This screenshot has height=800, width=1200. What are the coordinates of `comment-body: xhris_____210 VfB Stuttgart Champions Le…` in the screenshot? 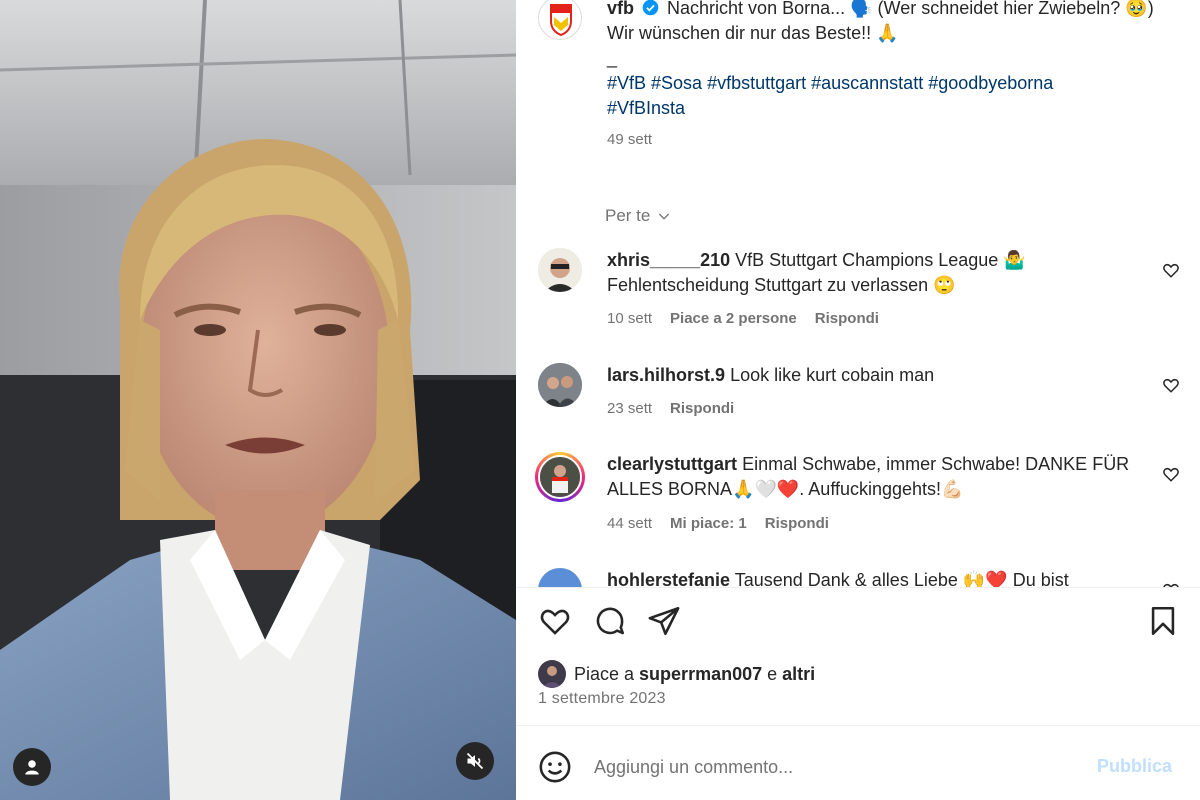 It's located at (877, 273).